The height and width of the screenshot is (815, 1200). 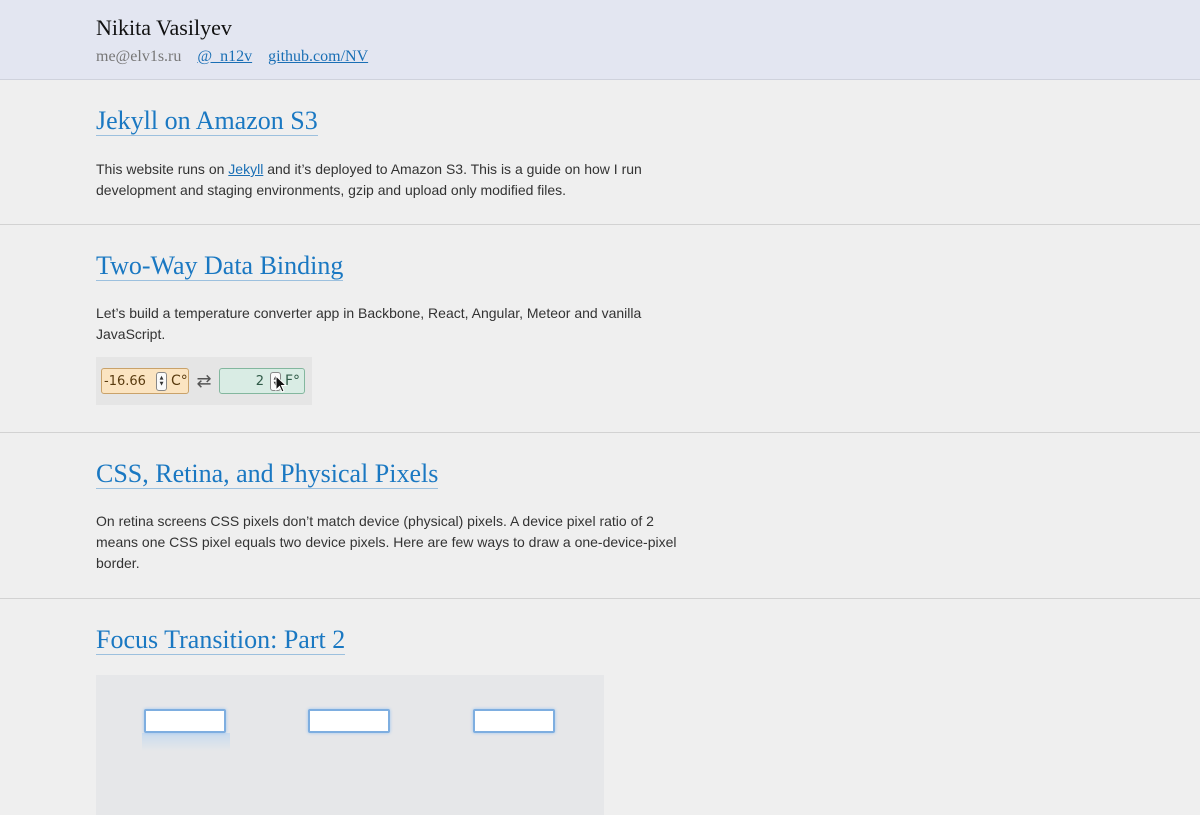 What do you see at coordinates (161, 381) in the screenshot?
I see `celsius-spinner-icon: ▲ ▼` at bounding box center [161, 381].